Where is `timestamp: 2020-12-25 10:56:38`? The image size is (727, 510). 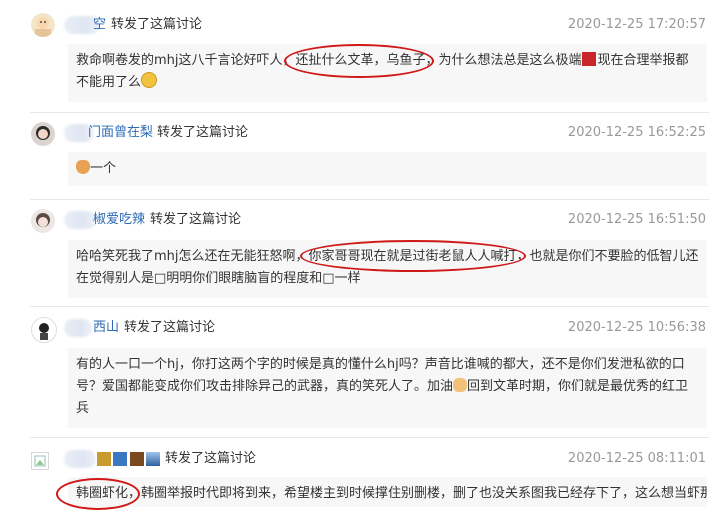
timestamp: 2020-12-25 10:56:38 is located at coordinates (636, 327).